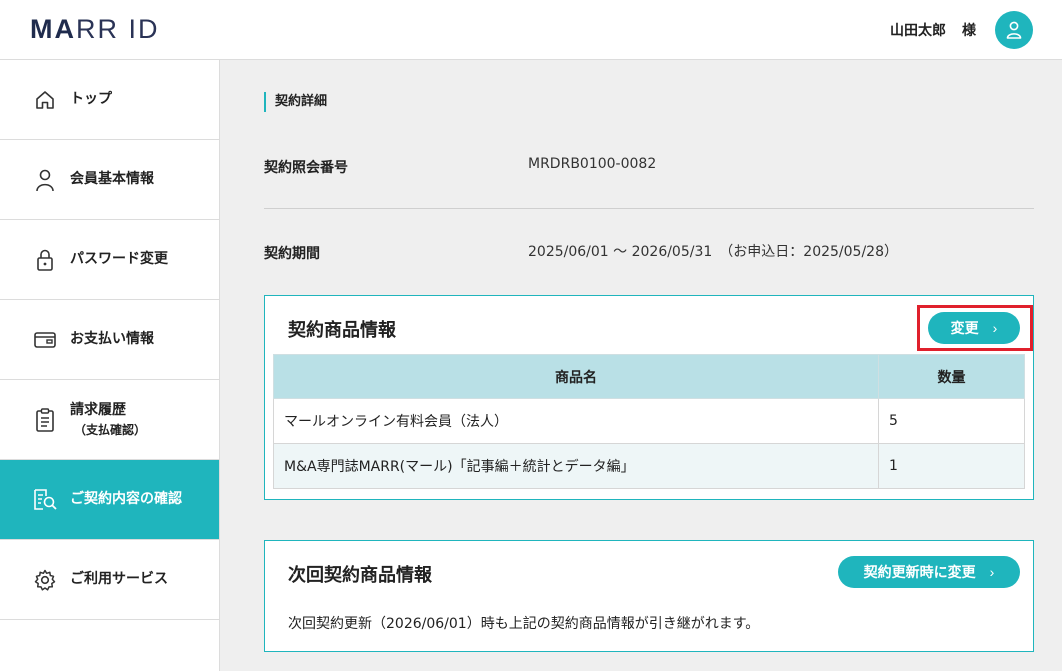 This screenshot has height=671, width=1062. What do you see at coordinates (91, 99) in the screenshot?
I see `sidebar-item-label: トップ` at bounding box center [91, 99].